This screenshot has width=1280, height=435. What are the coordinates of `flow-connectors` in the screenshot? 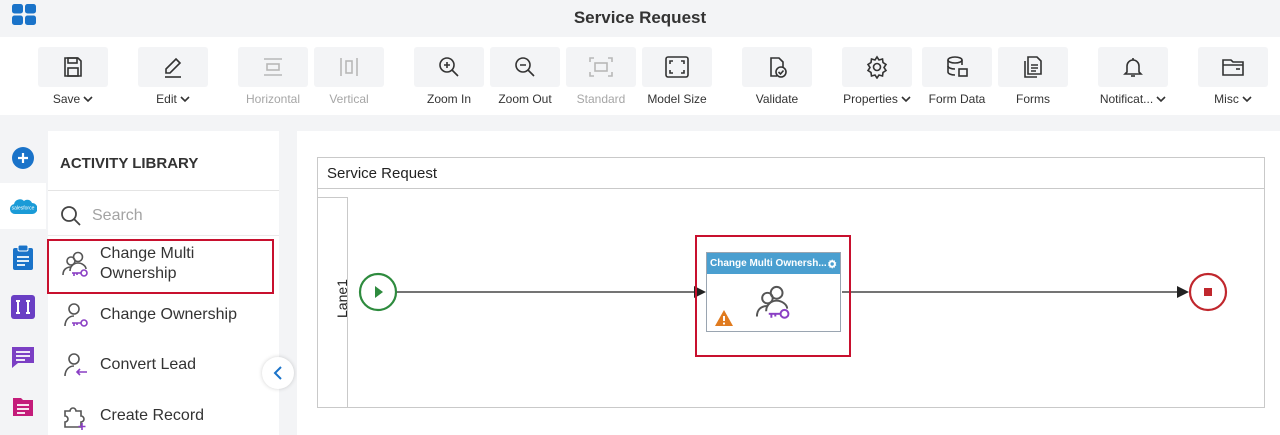 It's located at (793, 292).